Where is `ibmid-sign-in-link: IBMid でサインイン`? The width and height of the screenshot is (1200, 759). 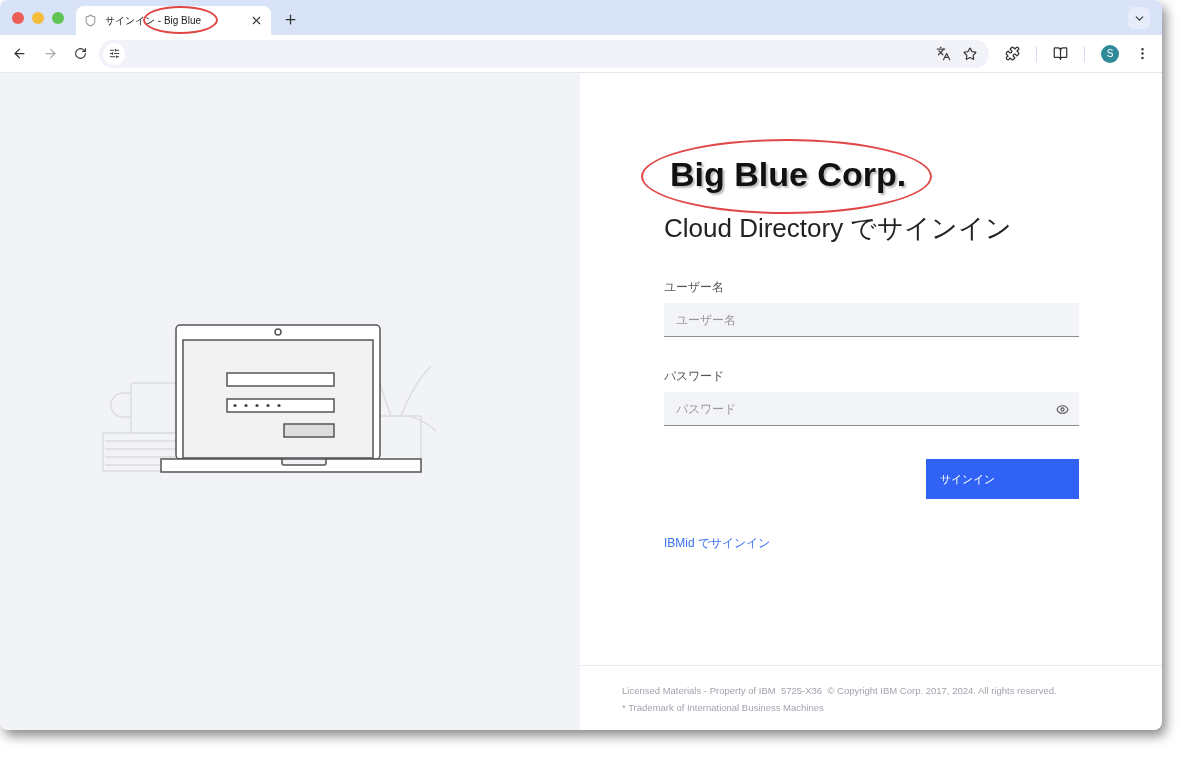 ibmid-sign-in-link: IBMid でサインイン is located at coordinates (717, 543).